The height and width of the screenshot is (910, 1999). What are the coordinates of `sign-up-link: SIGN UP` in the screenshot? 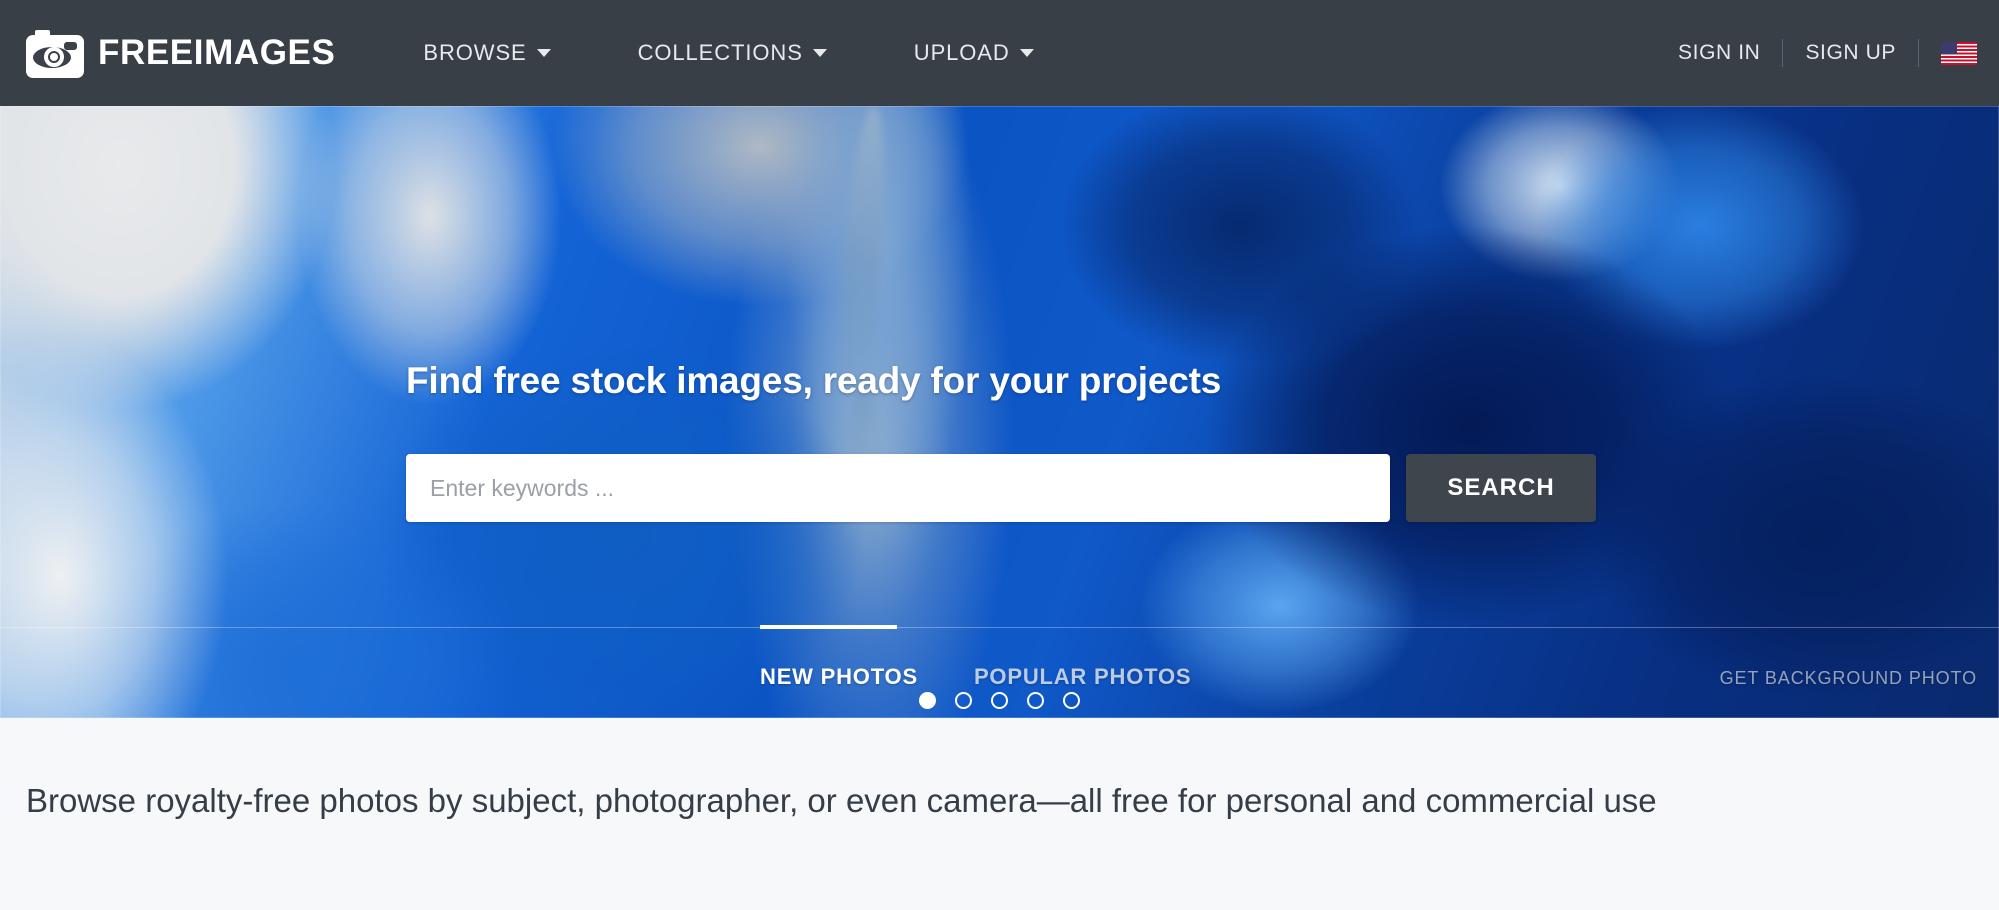 It's located at (1850, 53).